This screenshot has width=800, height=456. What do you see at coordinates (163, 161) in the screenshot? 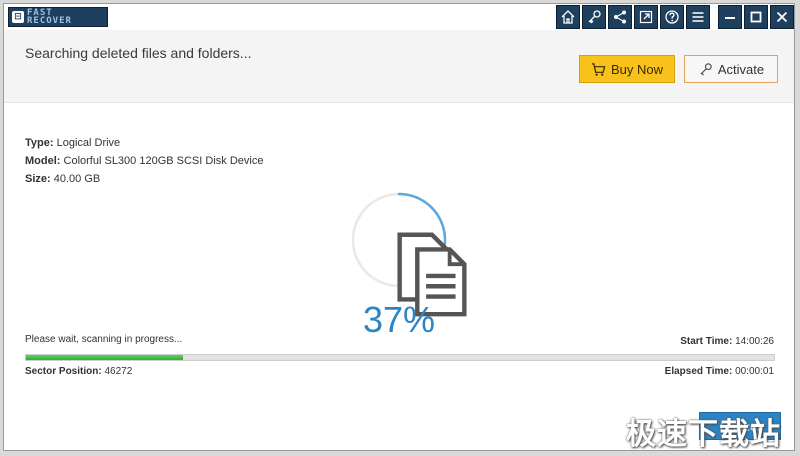
I see `drive-model-value: Colorful SL300 120GB SCSI Disk Device` at bounding box center [163, 161].